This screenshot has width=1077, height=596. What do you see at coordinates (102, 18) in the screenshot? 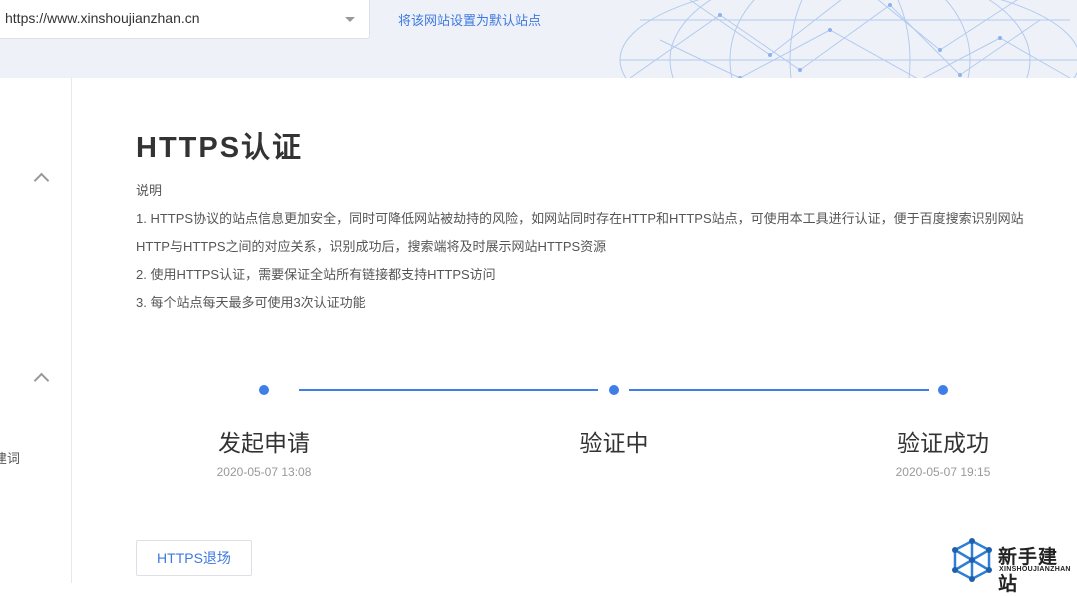
I see `site-url-value: https://www.xinshoujianzhan.cn` at bounding box center [102, 18].